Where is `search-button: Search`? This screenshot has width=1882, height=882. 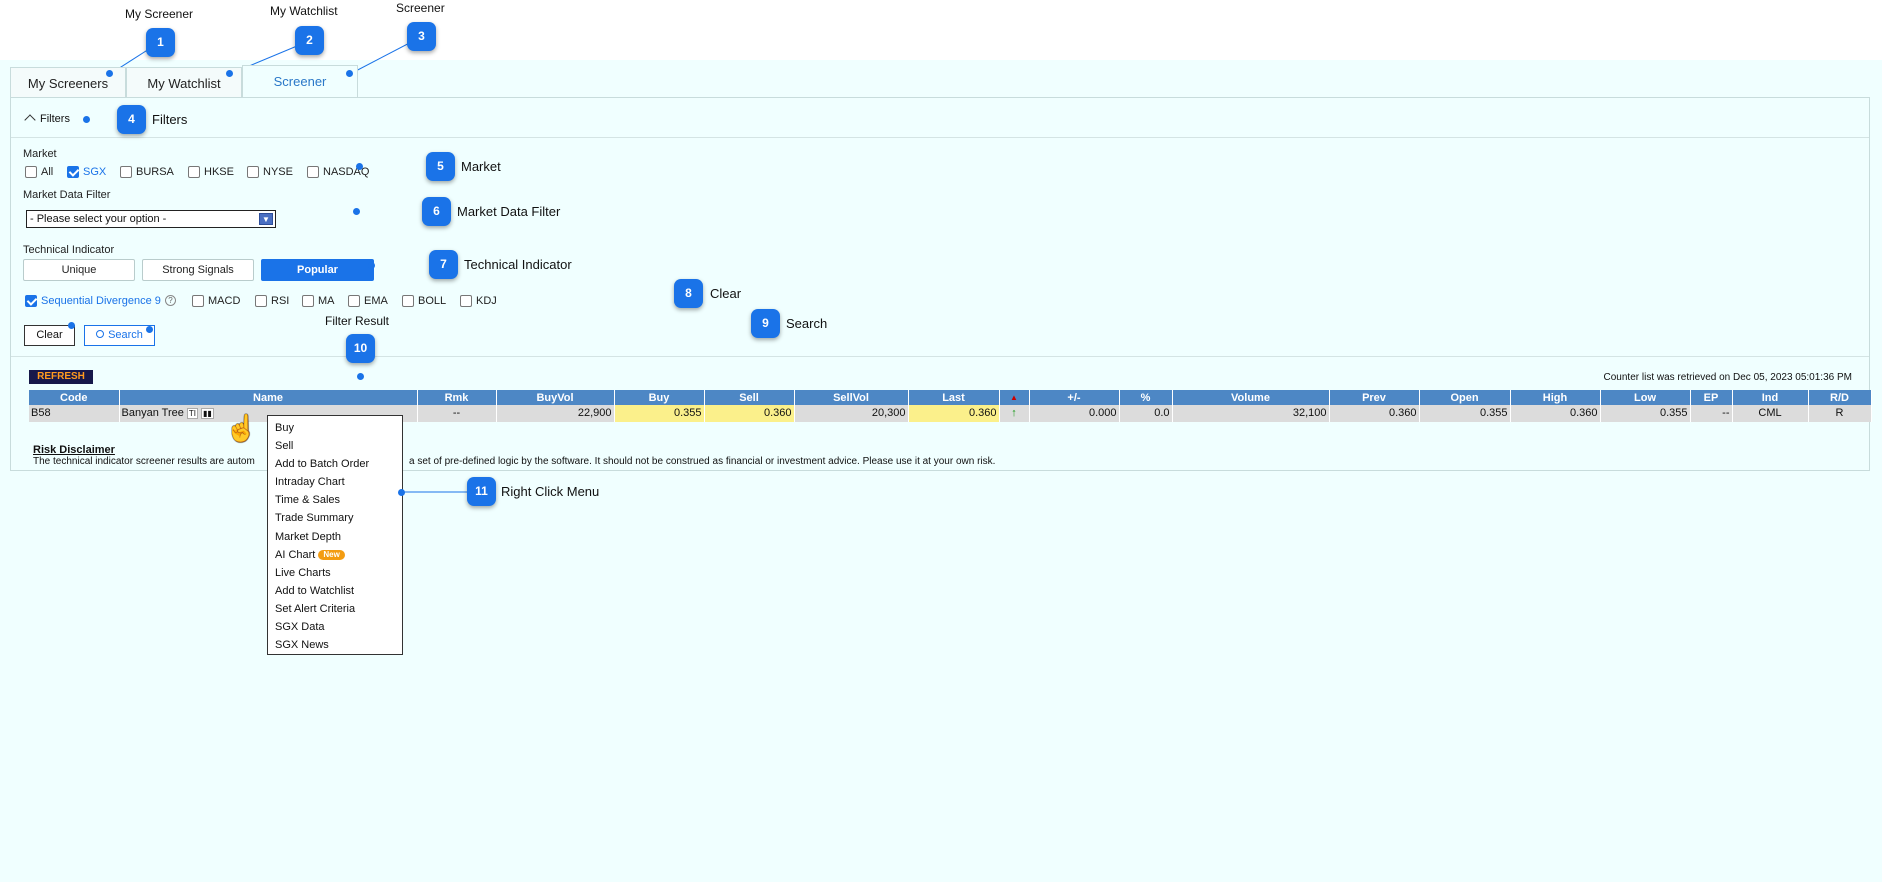
search-button: Search is located at coordinates (119, 335).